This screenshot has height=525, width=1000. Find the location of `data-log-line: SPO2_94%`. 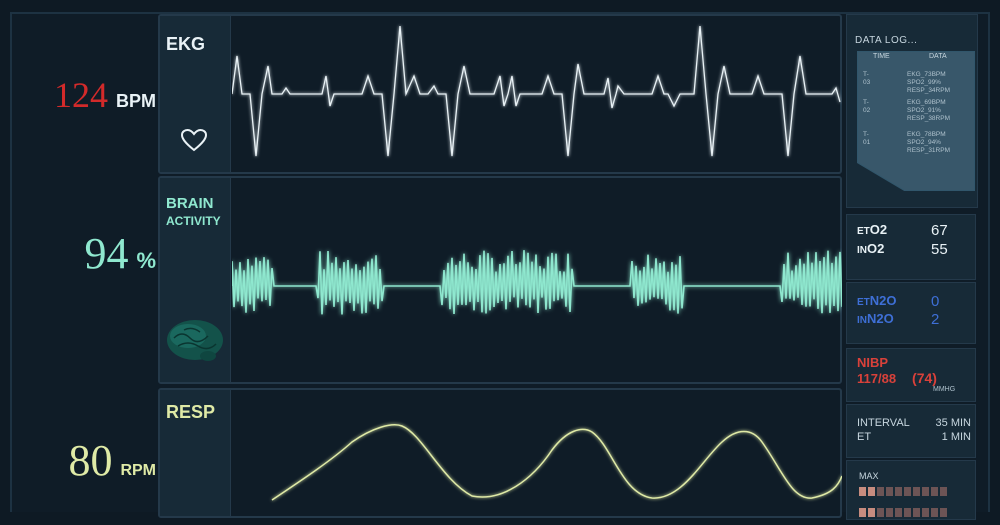

data-log-line: SPO2_94% is located at coordinates (924, 142).